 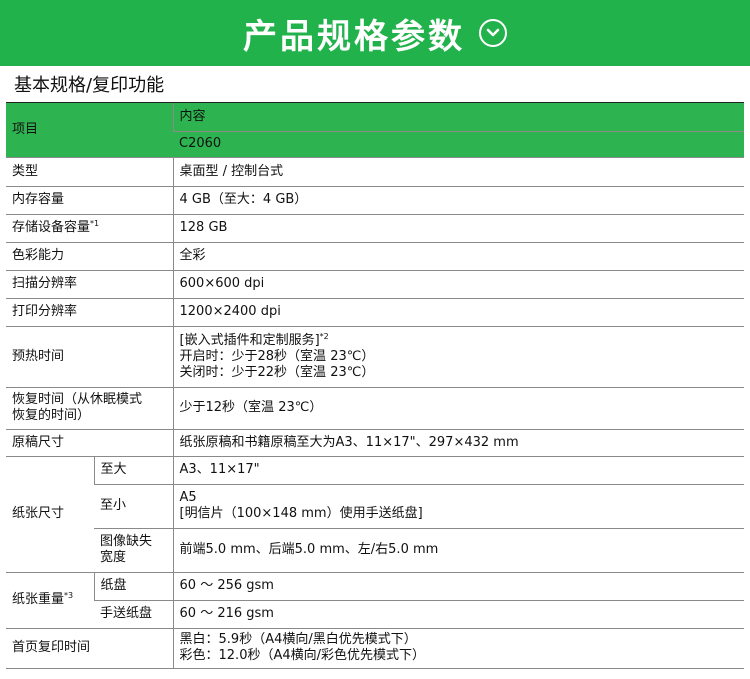 I want to click on sub-label: 图像缺失, so click(x=126, y=541).